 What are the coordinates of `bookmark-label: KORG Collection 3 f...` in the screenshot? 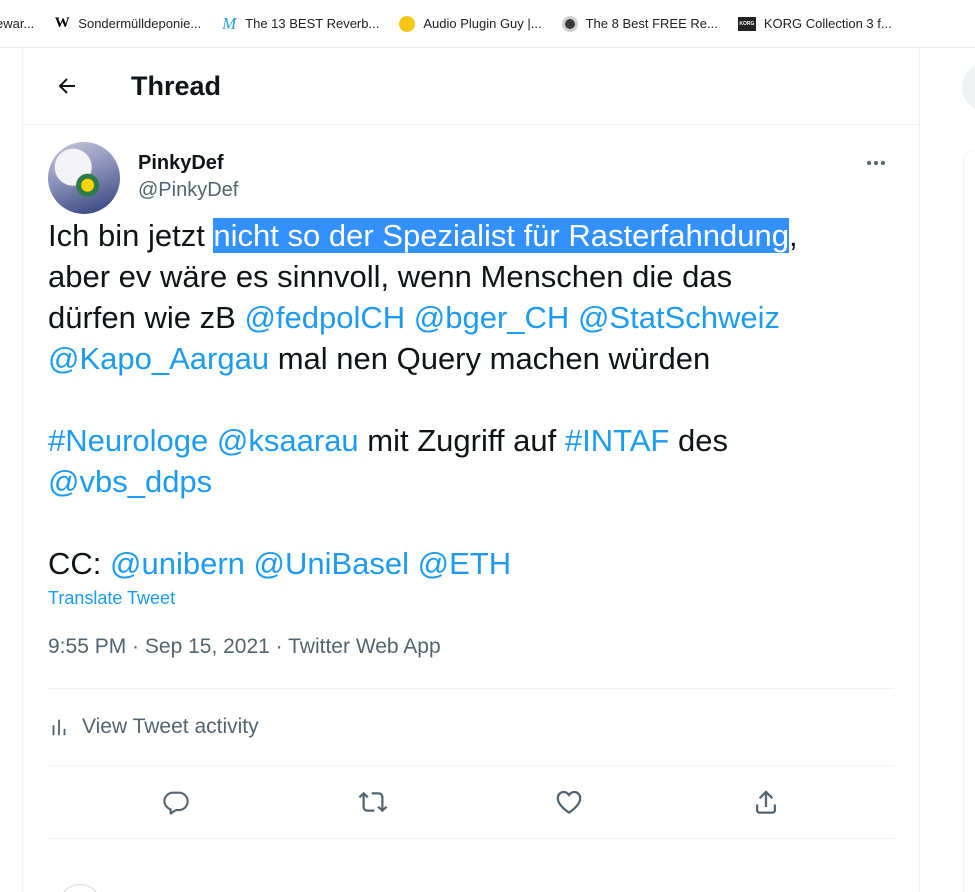 It's located at (827, 23).